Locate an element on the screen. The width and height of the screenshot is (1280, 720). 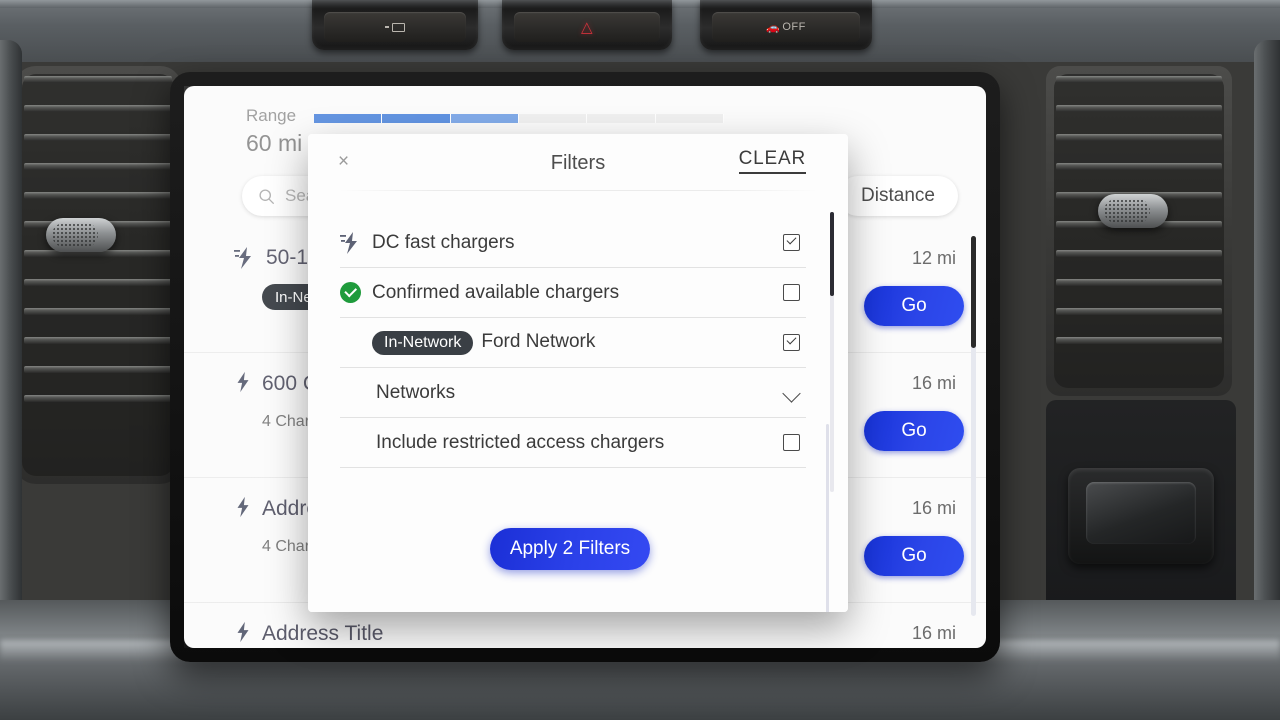
filter-label: DC fast chargers is located at coordinates (443, 242).